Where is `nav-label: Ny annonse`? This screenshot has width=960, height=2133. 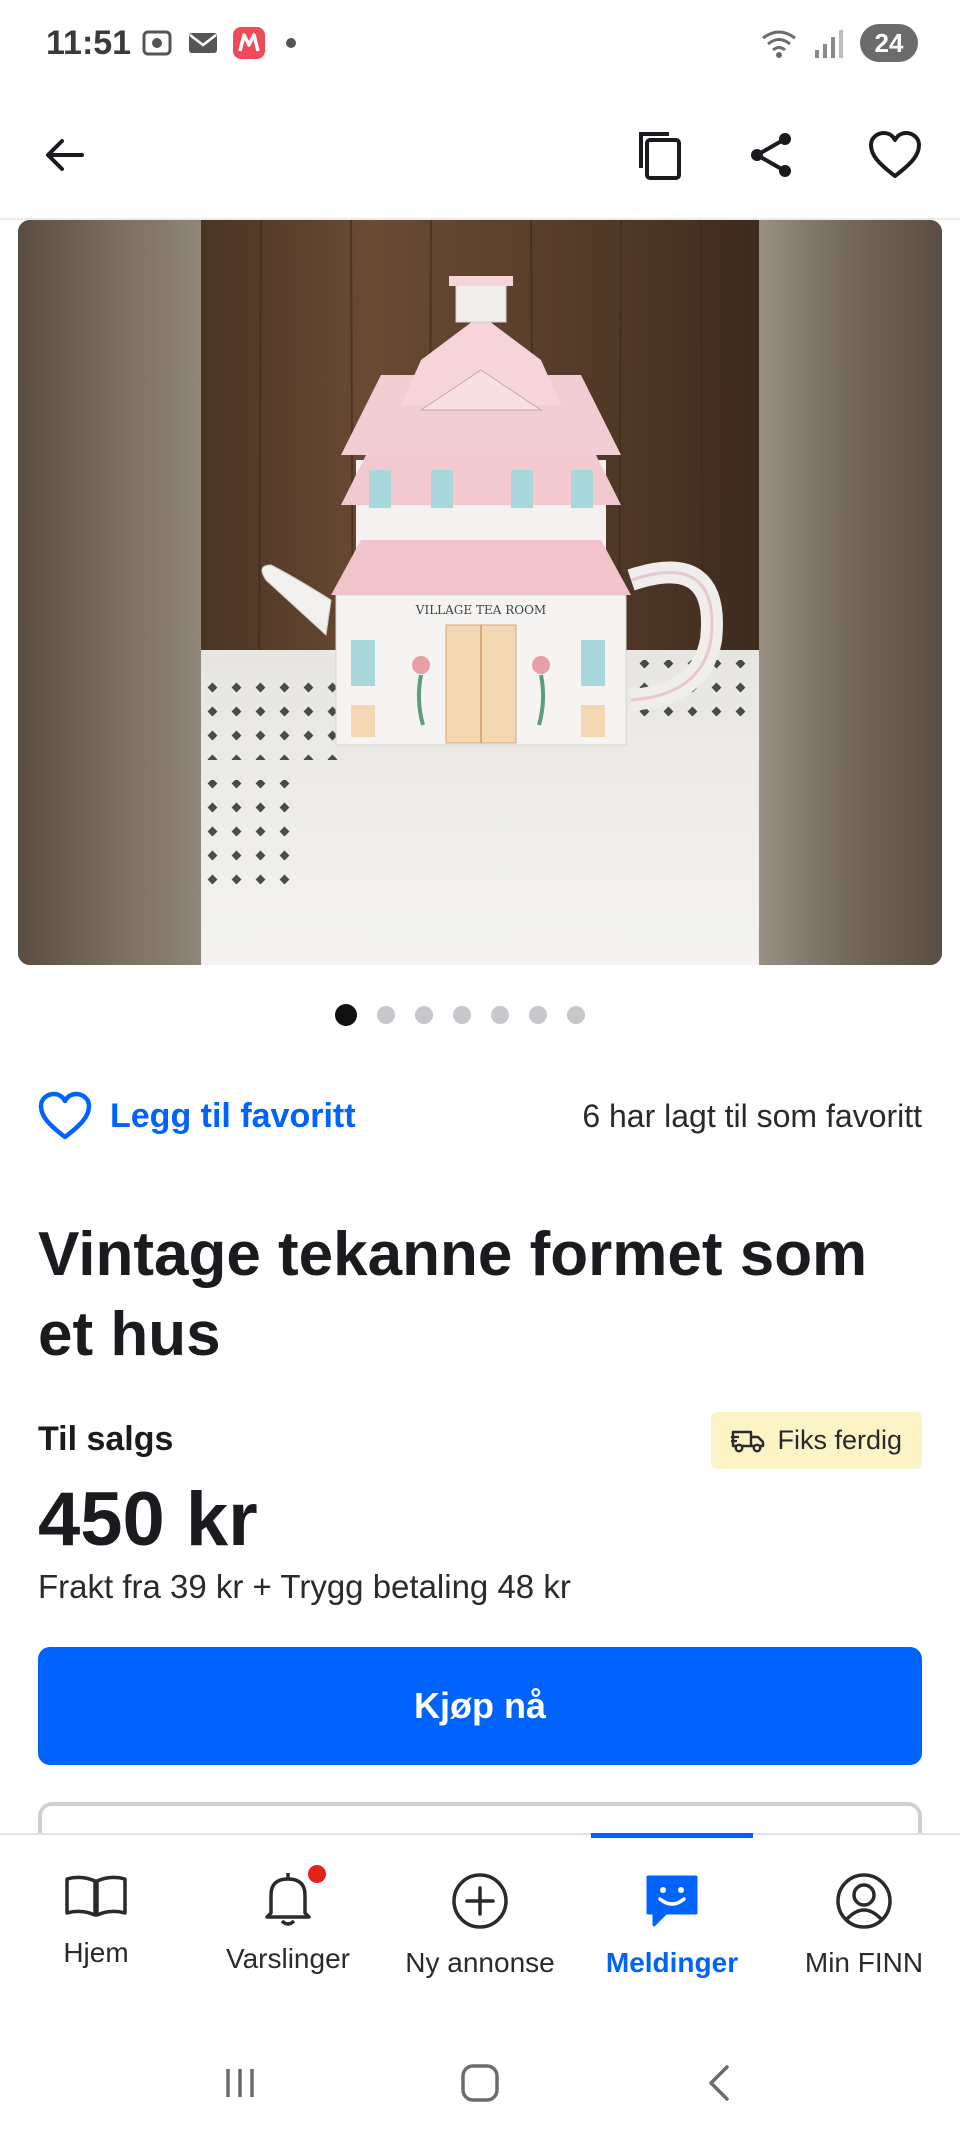 nav-label: Ny annonse is located at coordinates (480, 1962).